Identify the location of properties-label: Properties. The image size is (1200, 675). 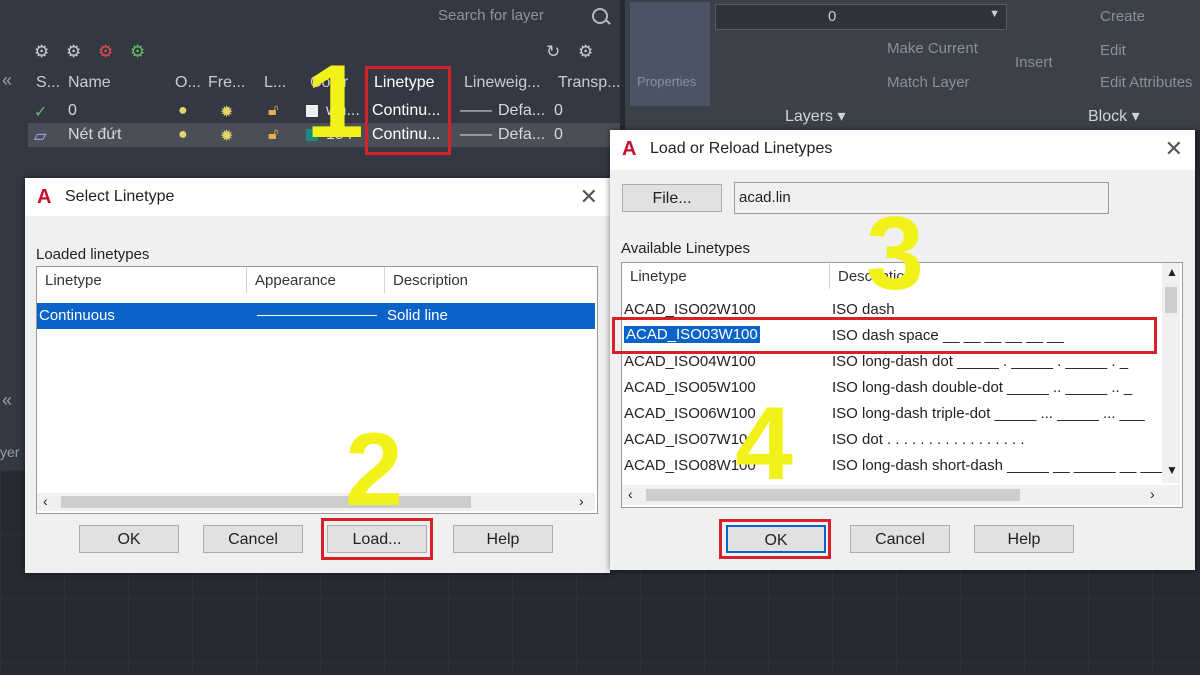
(667, 81).